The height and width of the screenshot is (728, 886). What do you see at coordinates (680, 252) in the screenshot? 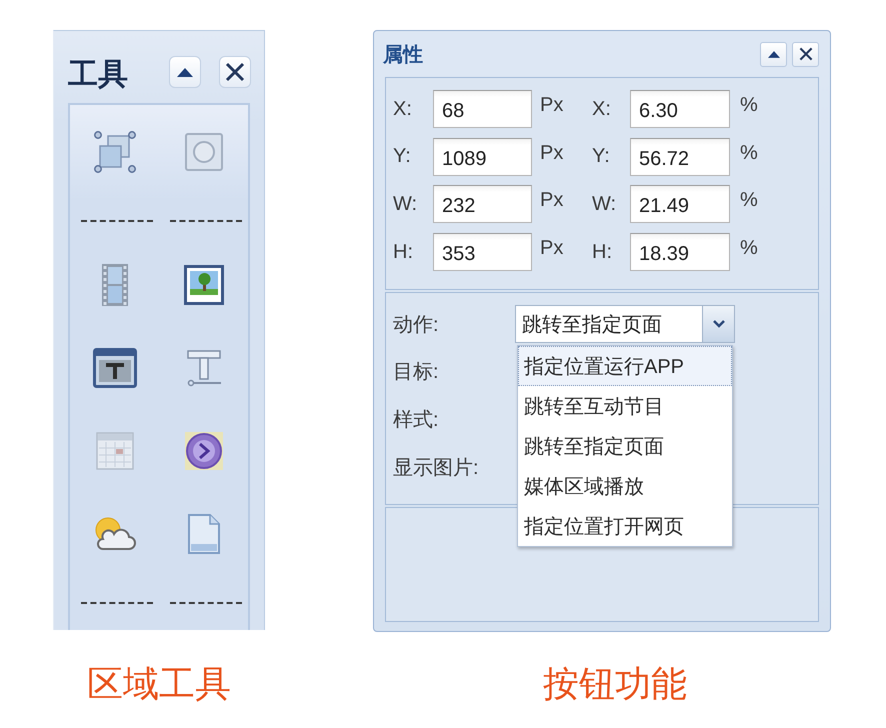
I see `input-field: 18.39` at bounding box center [680, 252].